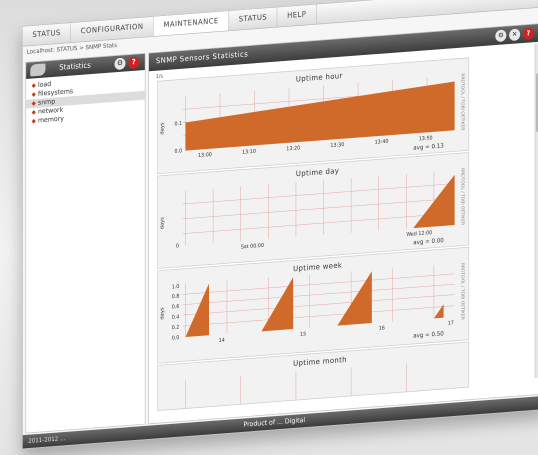 This screenshot has height=455, width=538. Describe the element at coordinates (38, 70) in the screenshot. I see `statistics-logo` at that location.